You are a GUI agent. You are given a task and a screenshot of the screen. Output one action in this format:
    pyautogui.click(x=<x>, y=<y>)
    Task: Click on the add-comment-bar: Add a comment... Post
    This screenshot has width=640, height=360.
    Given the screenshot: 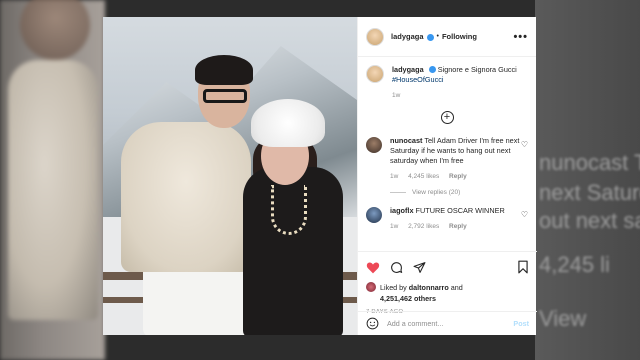 What is the action you would take?
    pyautogui.click(x=447, y=323)
    